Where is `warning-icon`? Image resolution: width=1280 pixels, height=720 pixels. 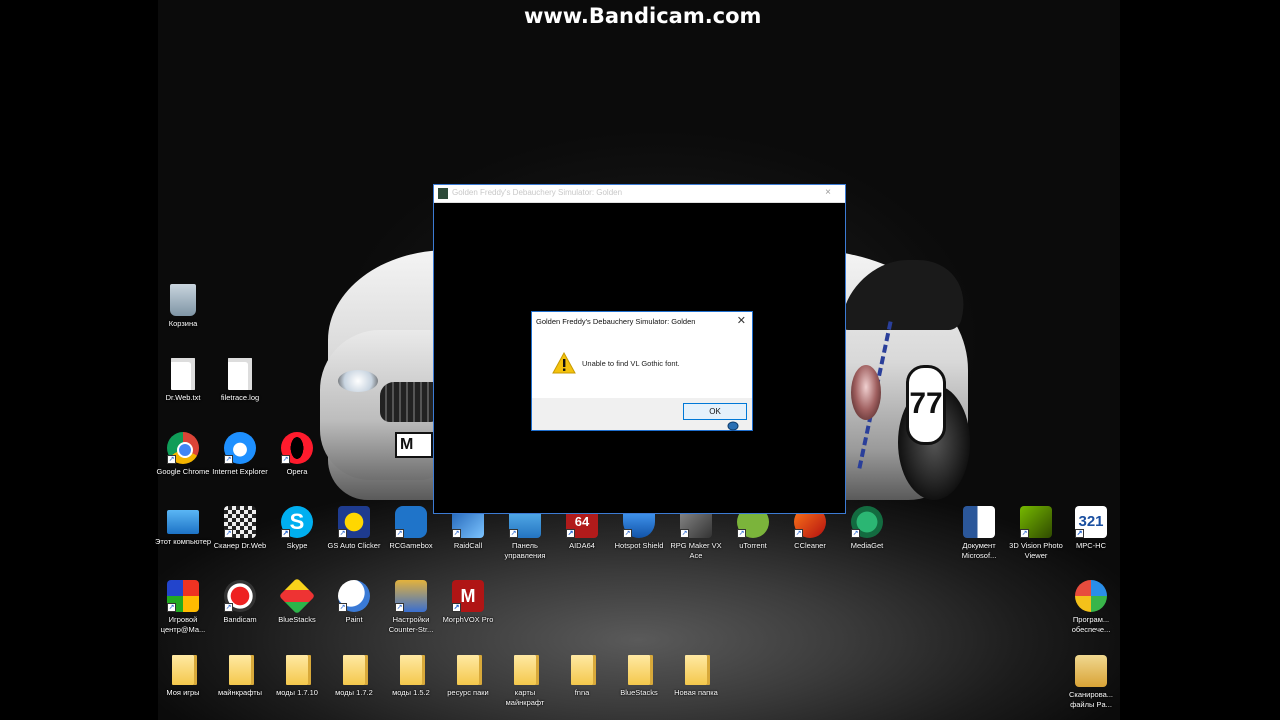 warning-icon is located at coordinates (564, 363).